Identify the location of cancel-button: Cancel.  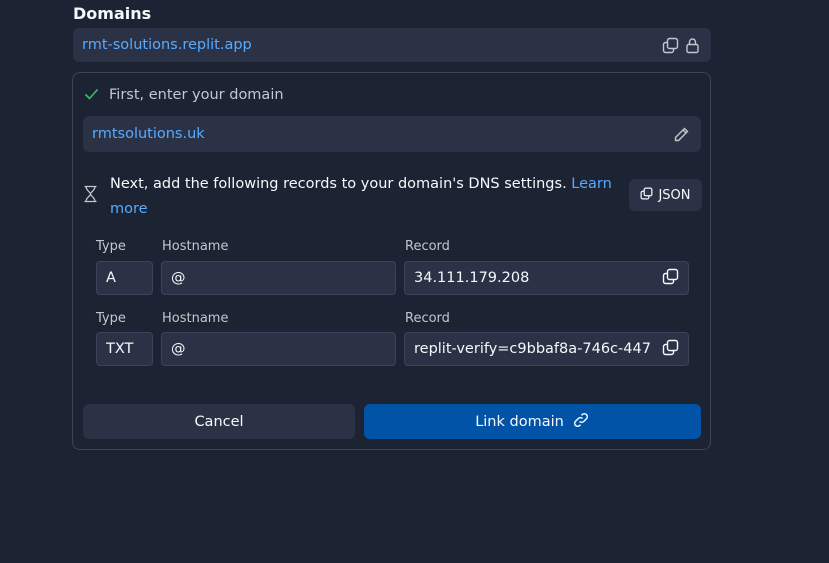
(219, 421).